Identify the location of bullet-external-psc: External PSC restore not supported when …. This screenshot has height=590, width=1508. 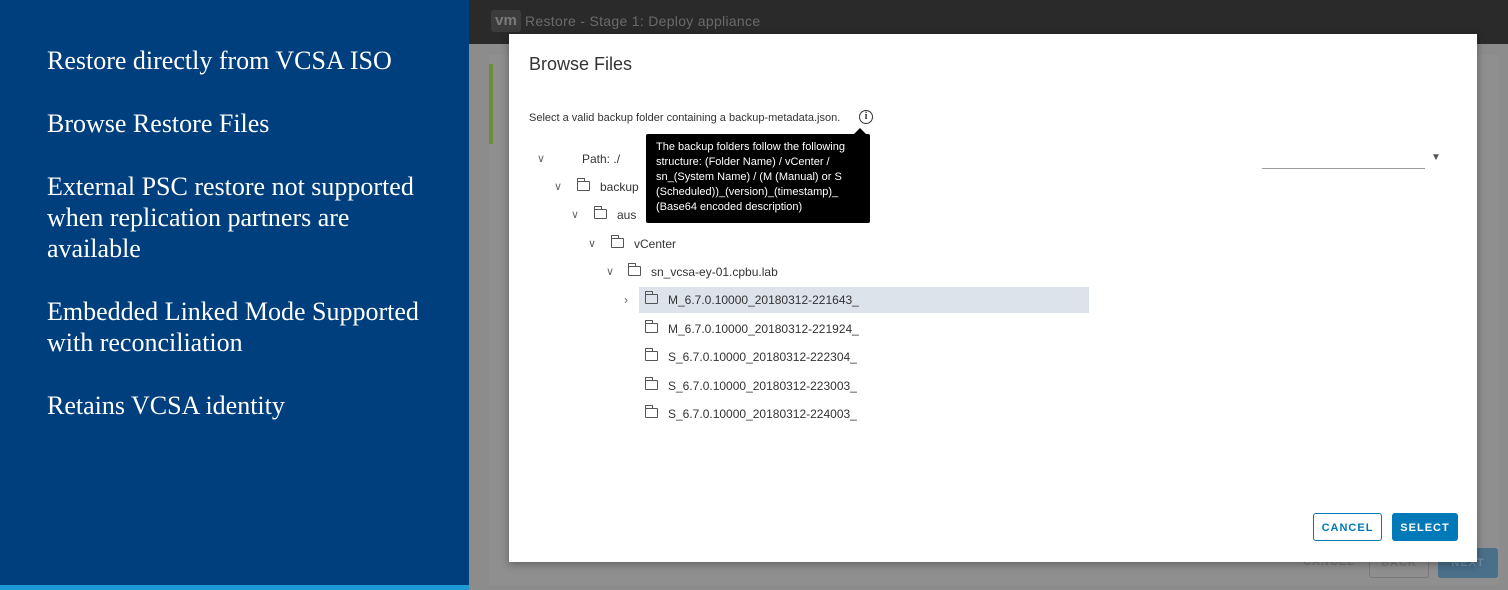
(230, 217).